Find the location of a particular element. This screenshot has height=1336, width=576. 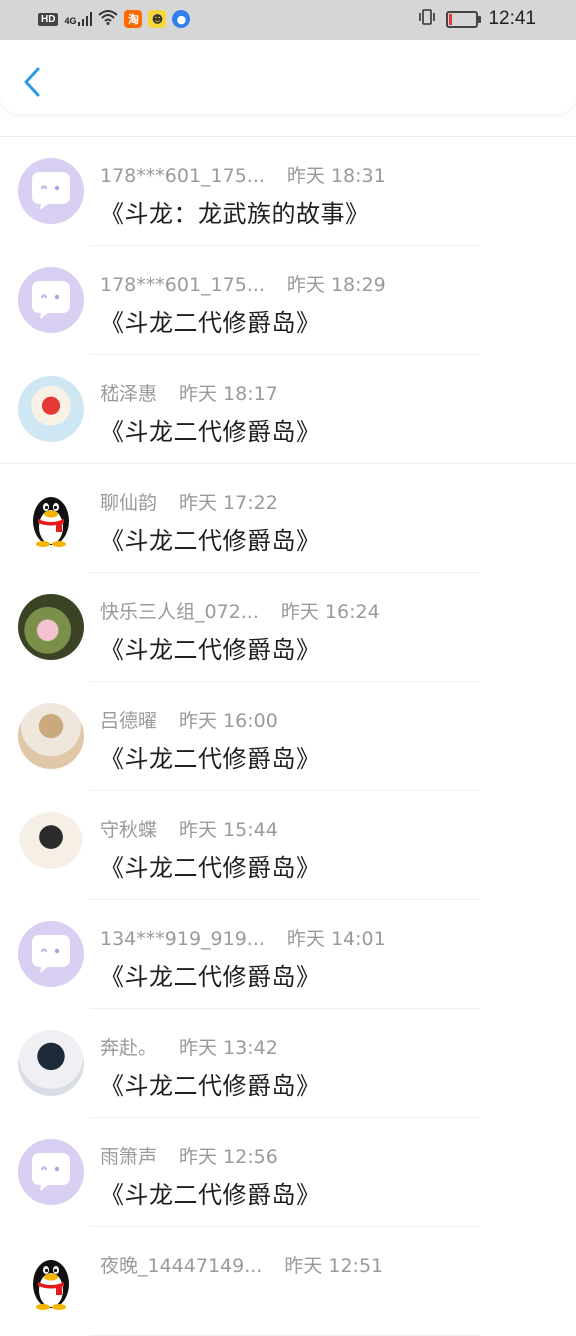

message-time: 昨天 13:42 is located at coordinates (228, 1048).